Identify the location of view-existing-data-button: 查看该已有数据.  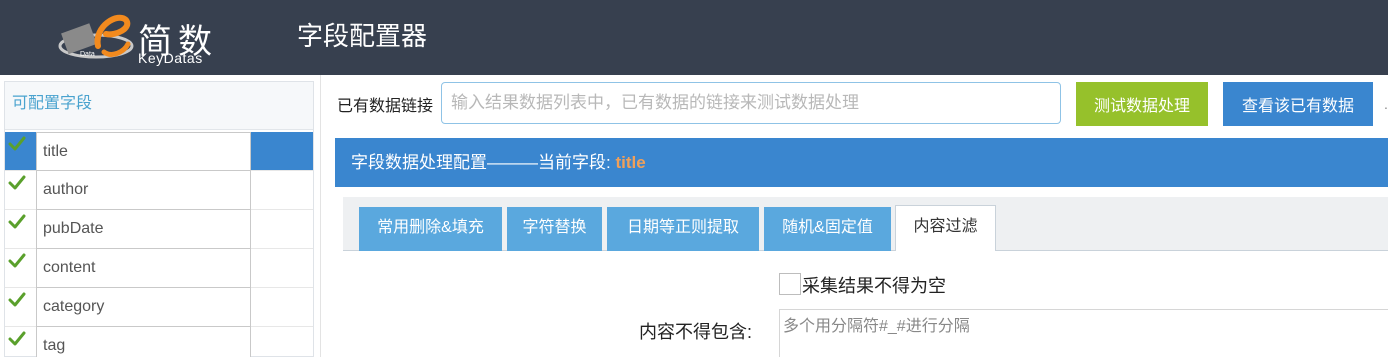
(1298, 104).